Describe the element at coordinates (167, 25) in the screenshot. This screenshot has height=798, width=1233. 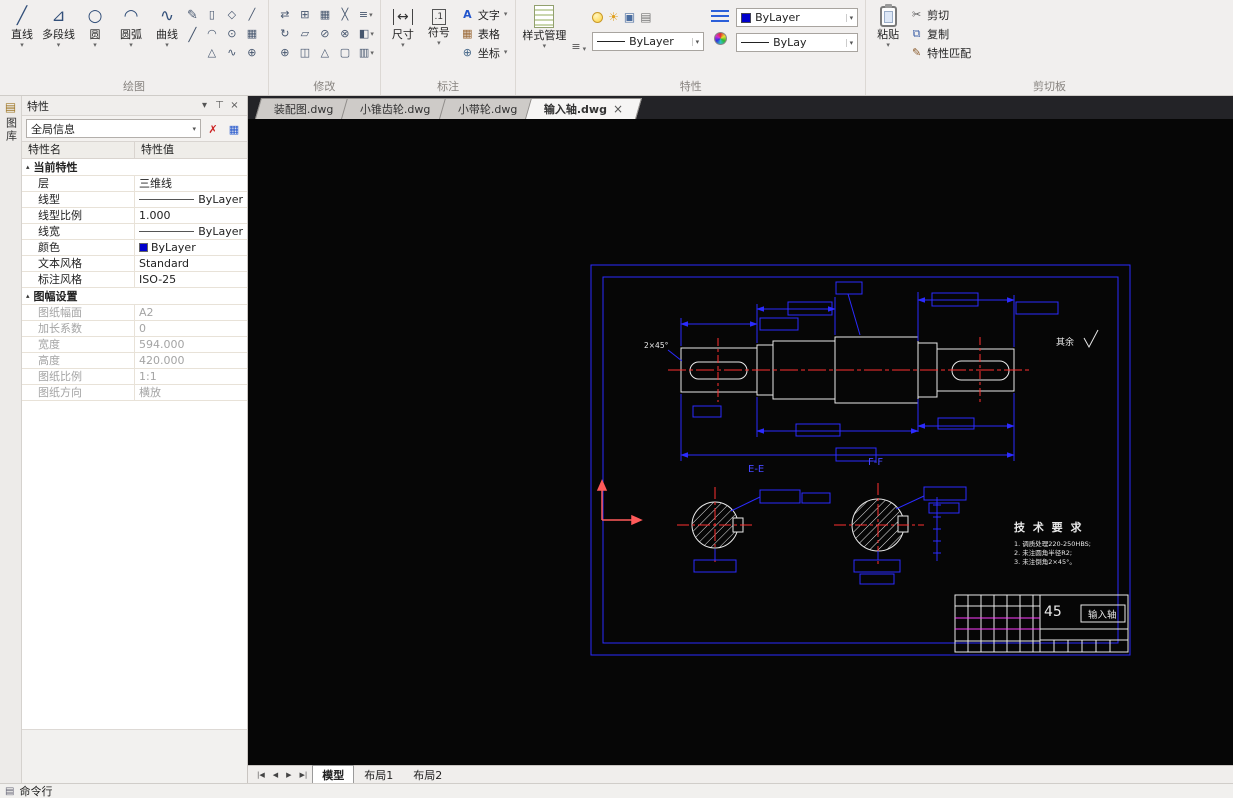
I see `curve-button: ∿ 曲线 ▾` at that location.